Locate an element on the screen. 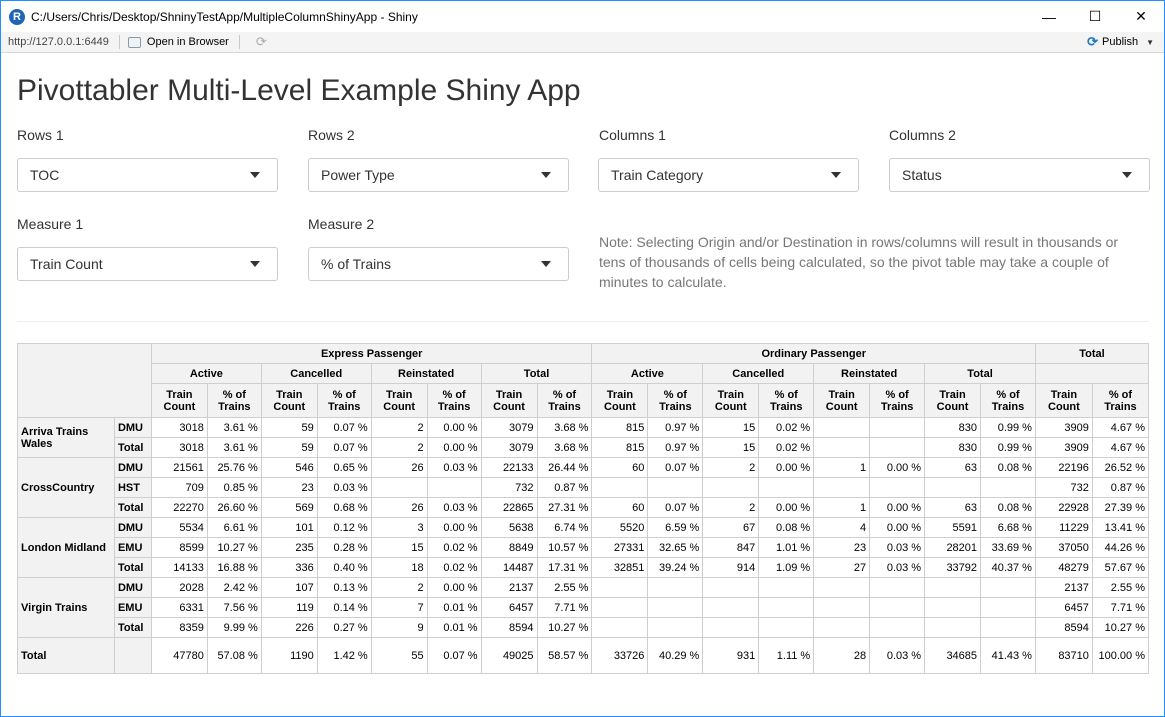  table-cell: 22133 is located at coordinates (509, 467).